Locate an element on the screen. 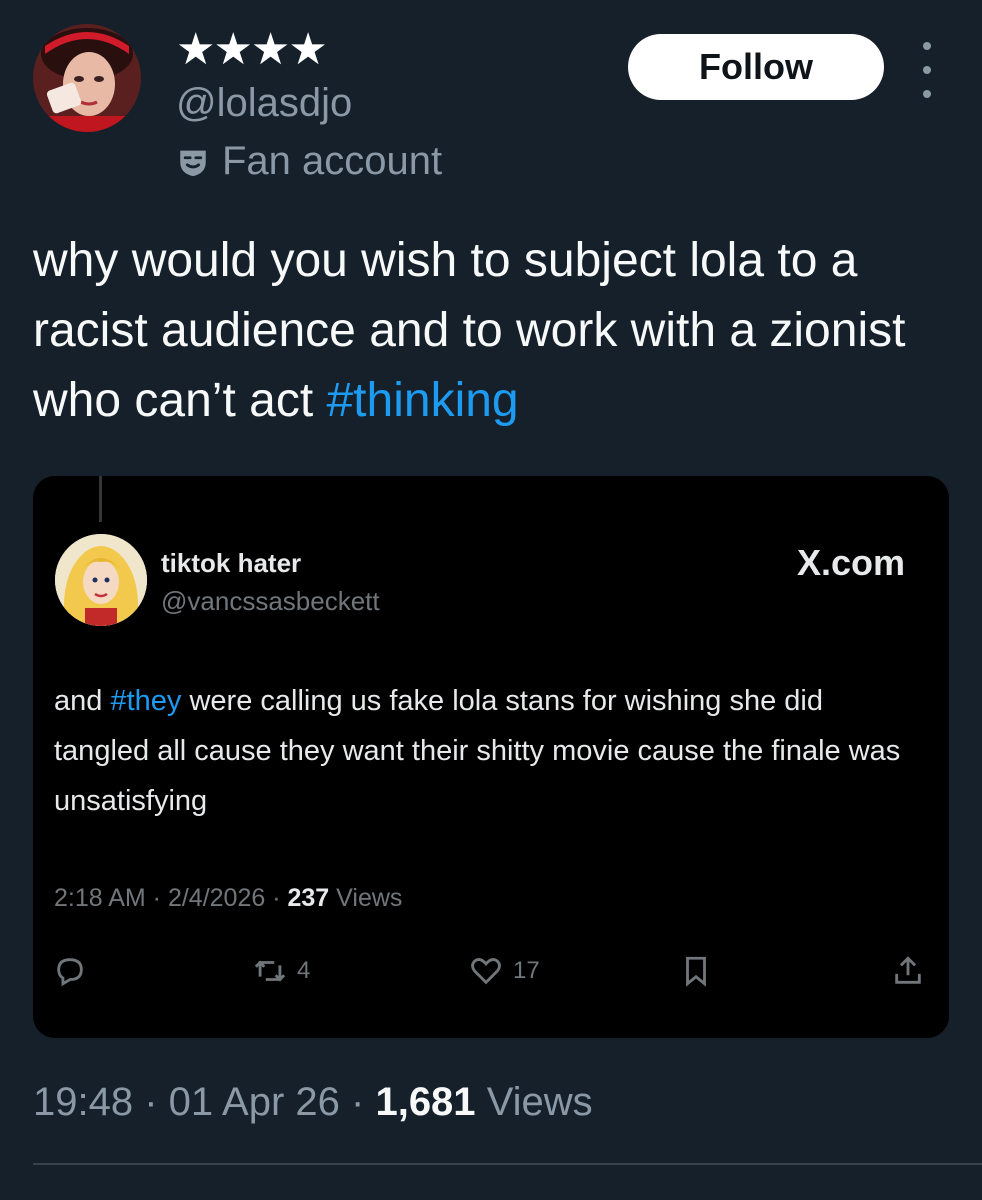 Image resolution: width=982 pixels, height=1200 pixels. tweet-date: 01 Apr 26 is located at coordinates (254, 1102).